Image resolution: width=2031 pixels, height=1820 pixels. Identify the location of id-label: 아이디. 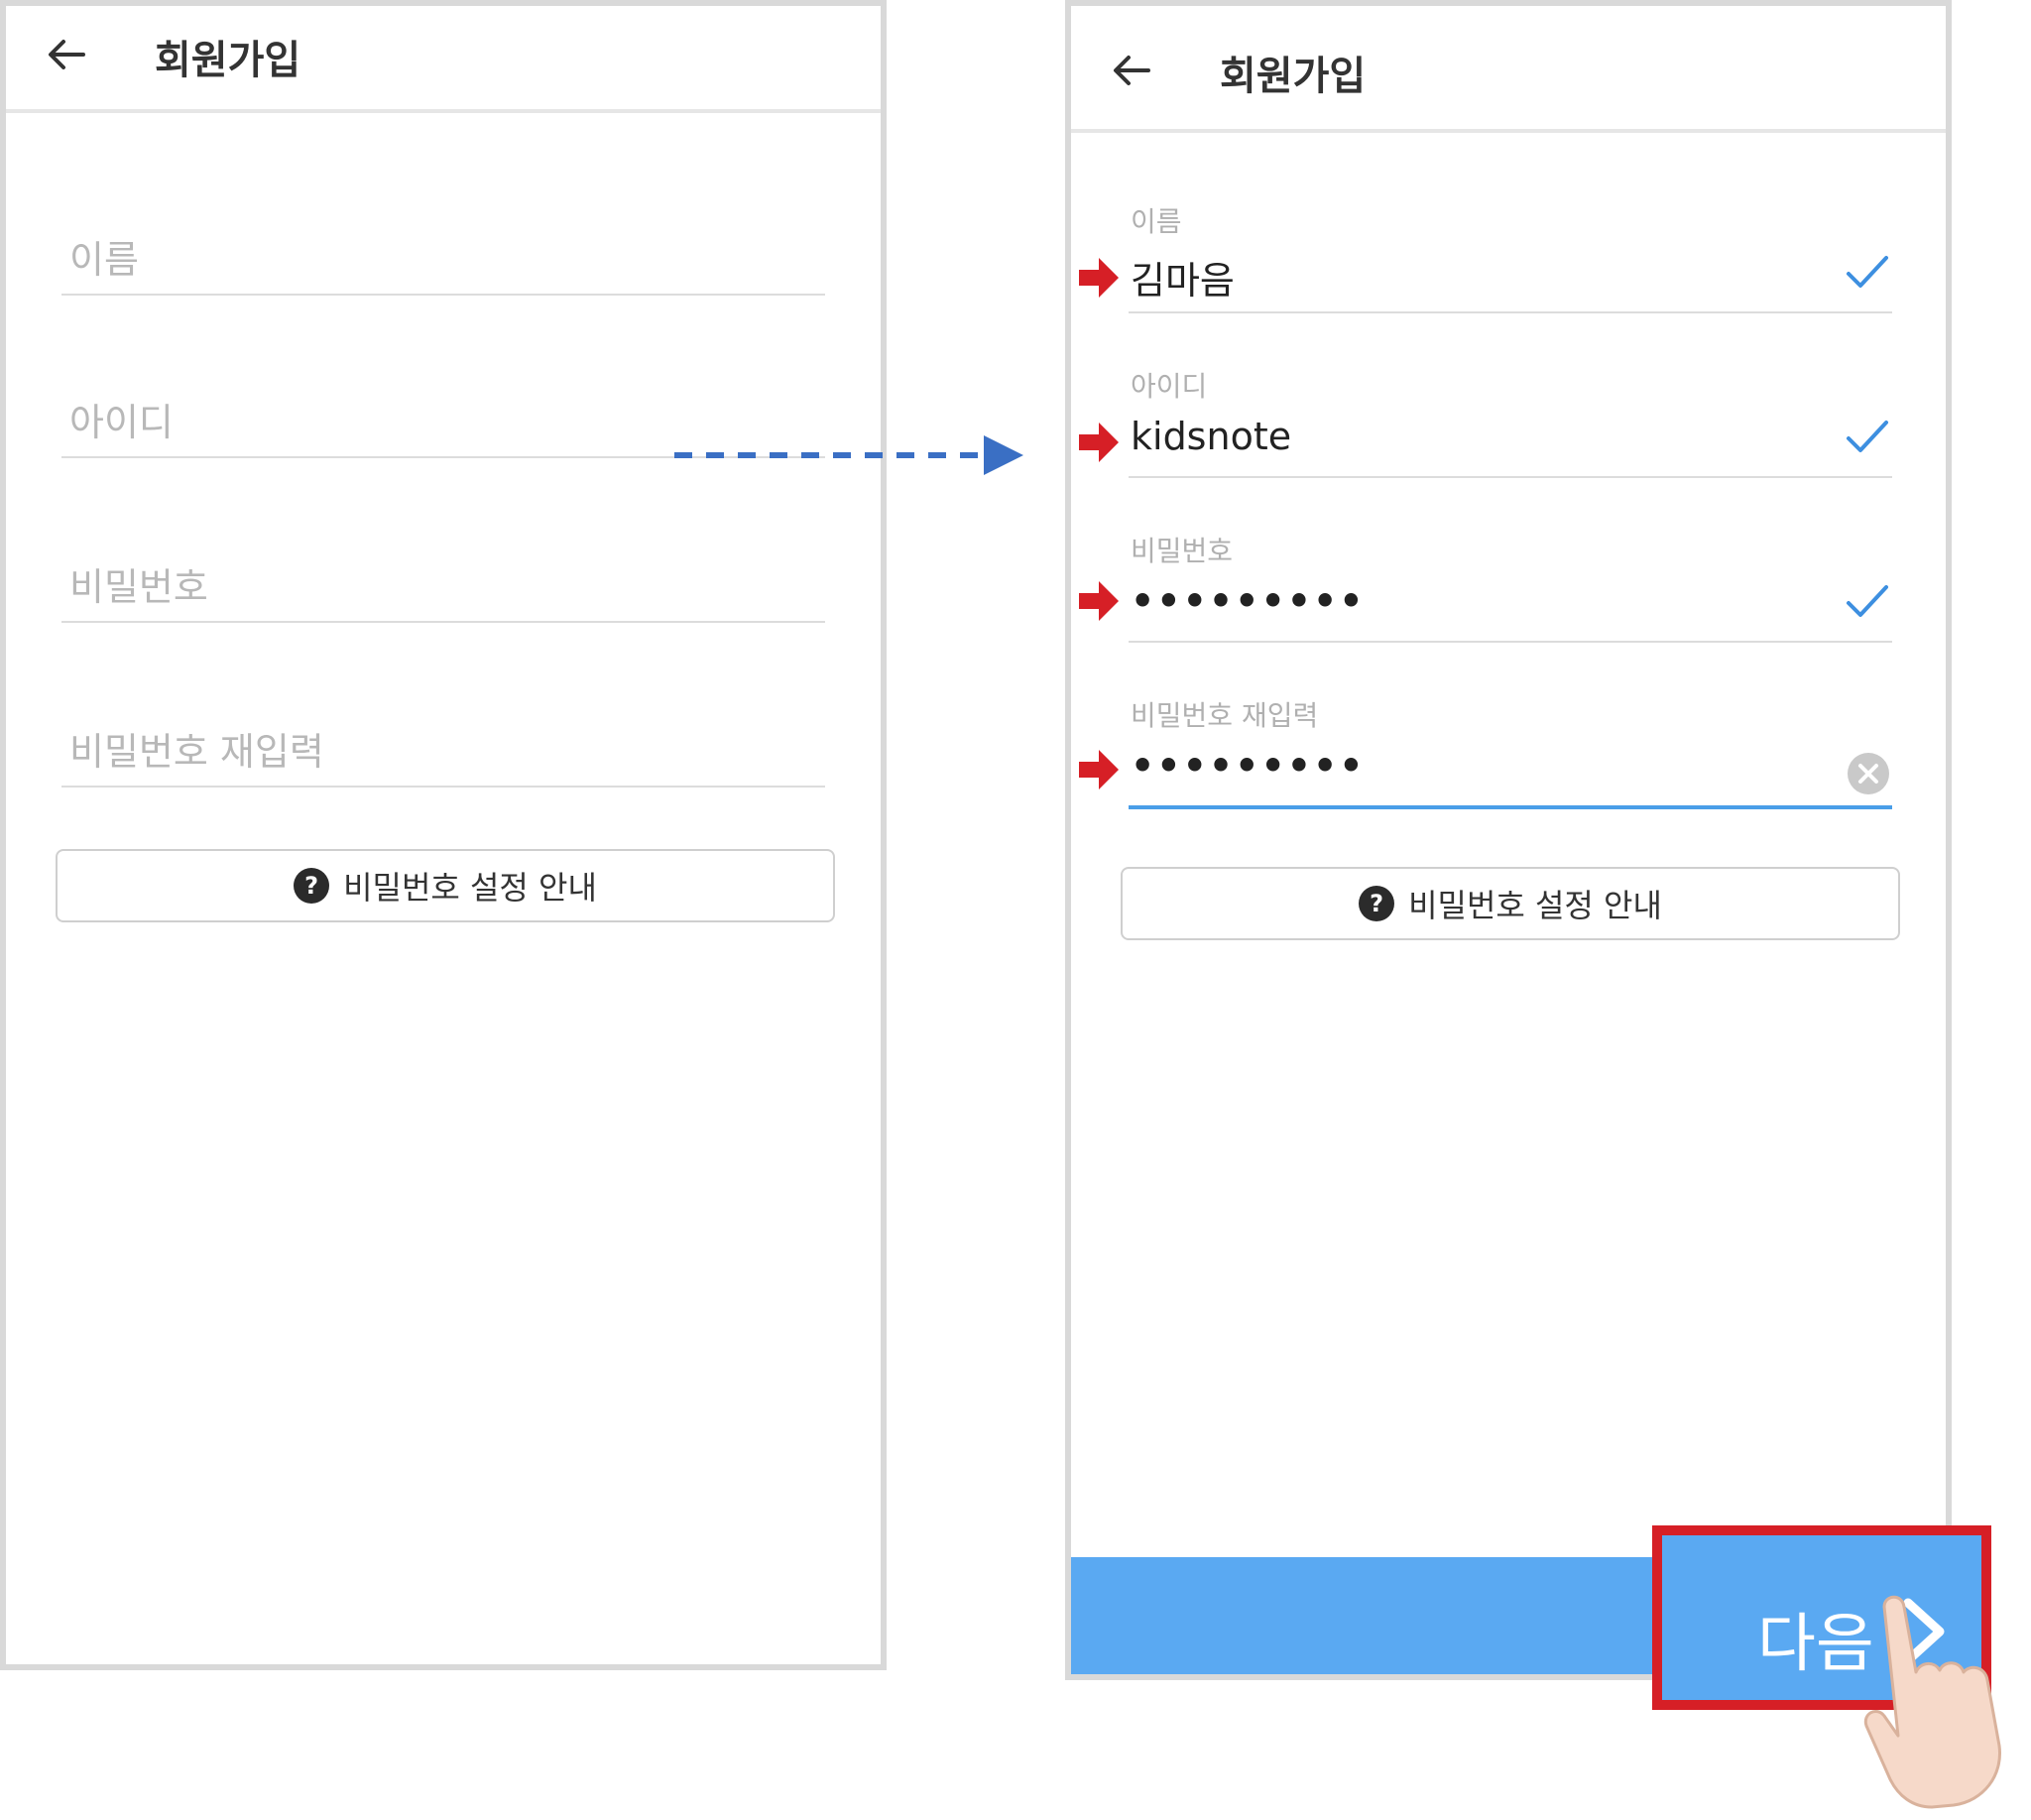
(1169, 386).